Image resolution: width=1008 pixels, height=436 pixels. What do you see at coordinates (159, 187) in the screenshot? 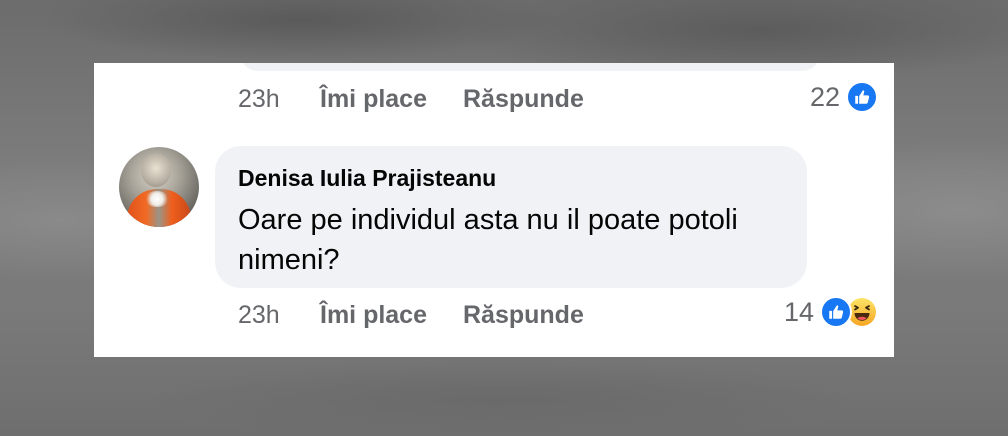
I see `avatar` at bounding box center [159, 187].